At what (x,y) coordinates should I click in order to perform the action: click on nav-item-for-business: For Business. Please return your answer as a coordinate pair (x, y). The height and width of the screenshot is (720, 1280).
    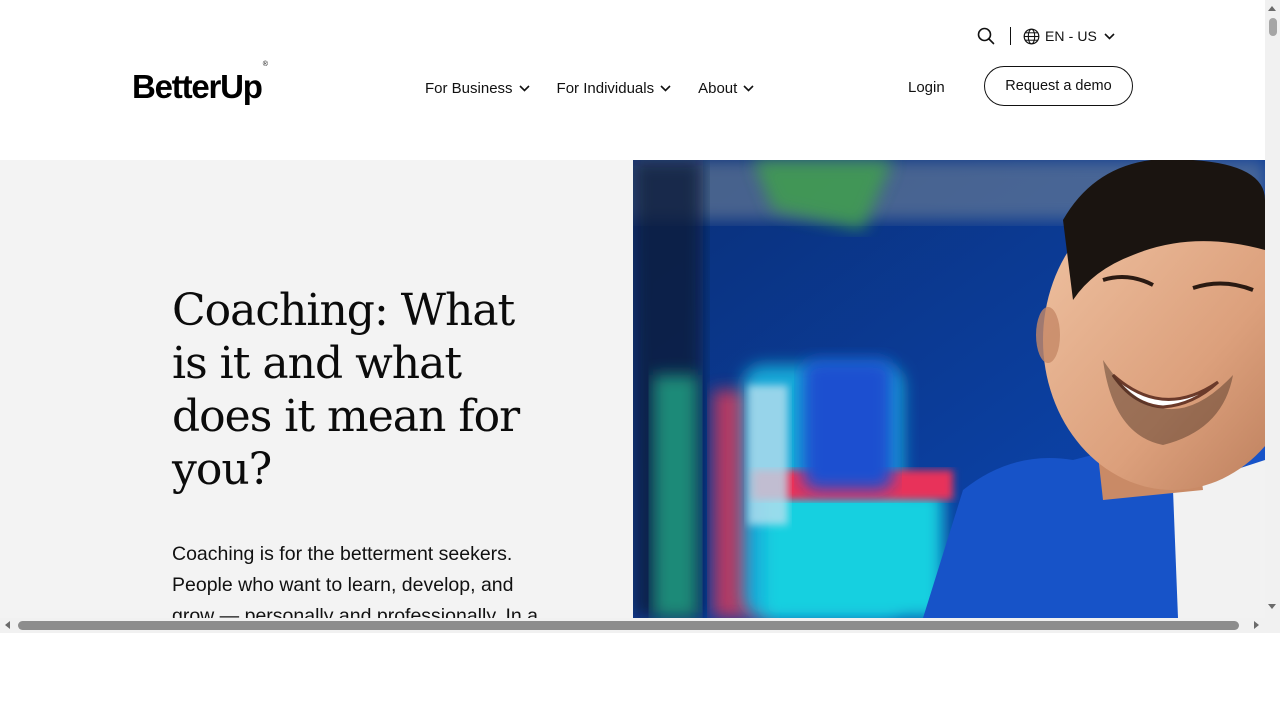
    Looking at the image, I should click on (477, 88).